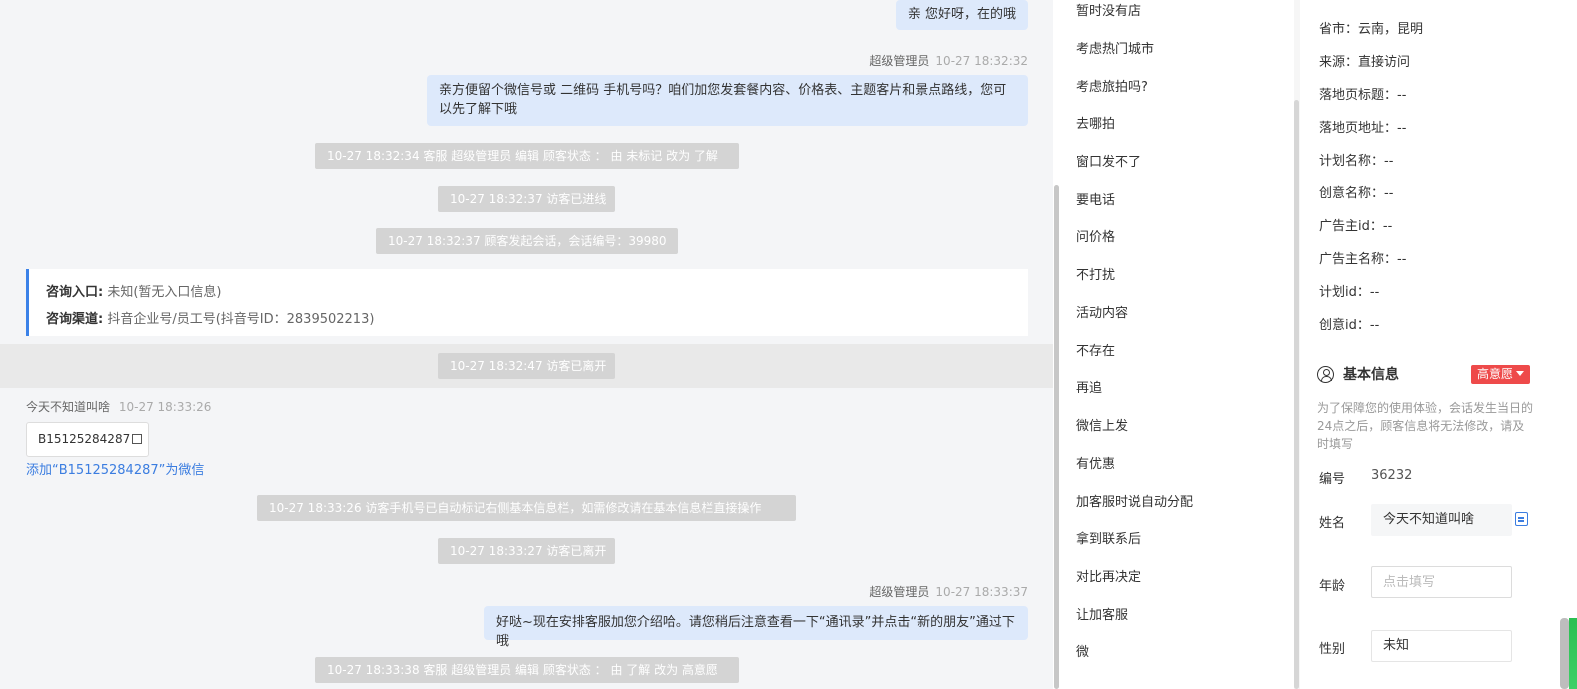 The height and width of the screenshot is (689, 1577). I want to click on quick-reply-item: 考虑旅拍吗?, so click(1112, 85).